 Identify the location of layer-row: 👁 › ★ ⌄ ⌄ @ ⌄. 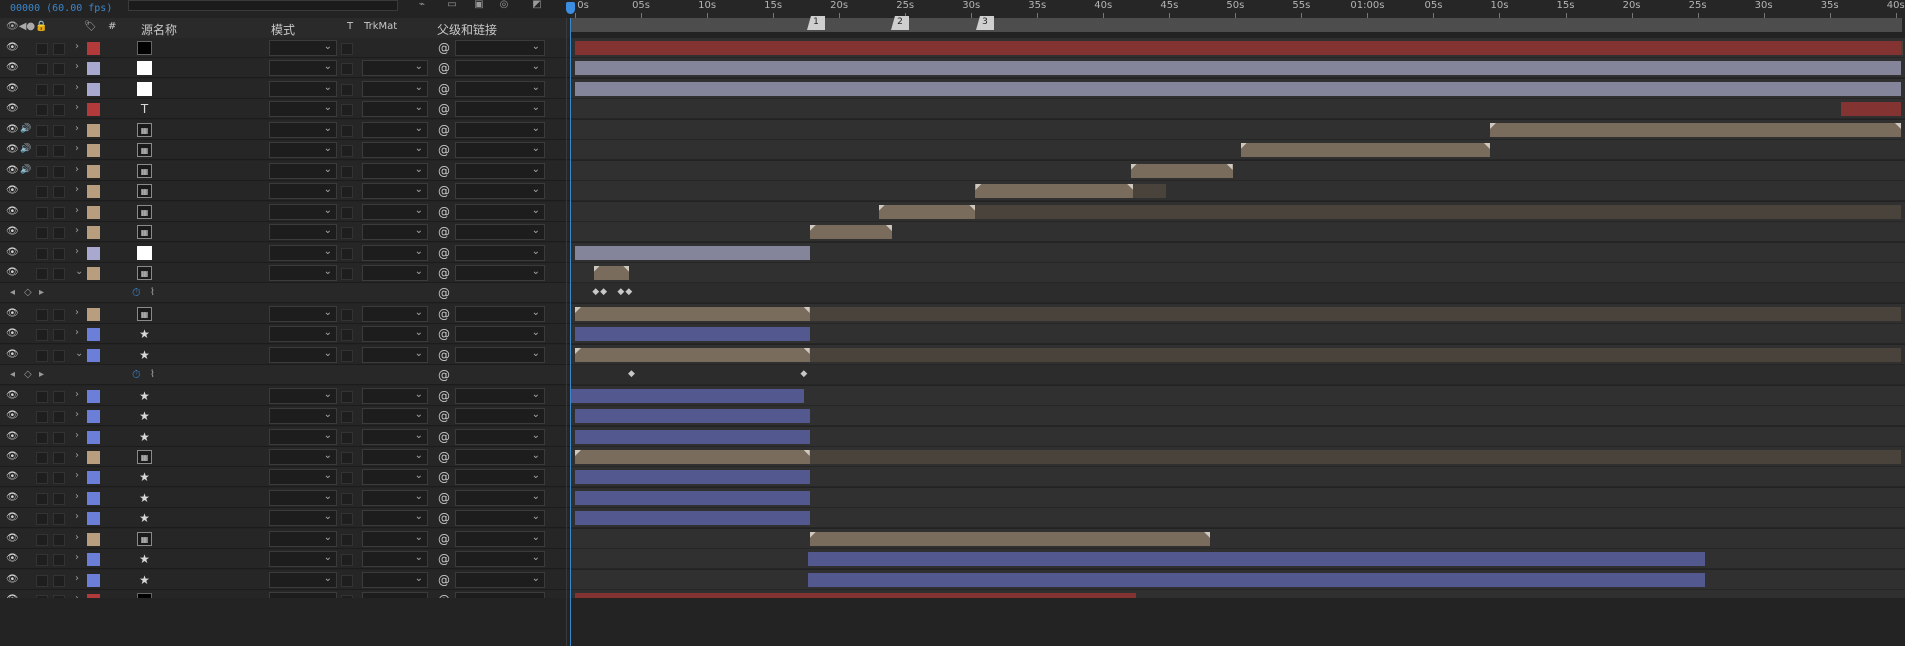
(952, 477).